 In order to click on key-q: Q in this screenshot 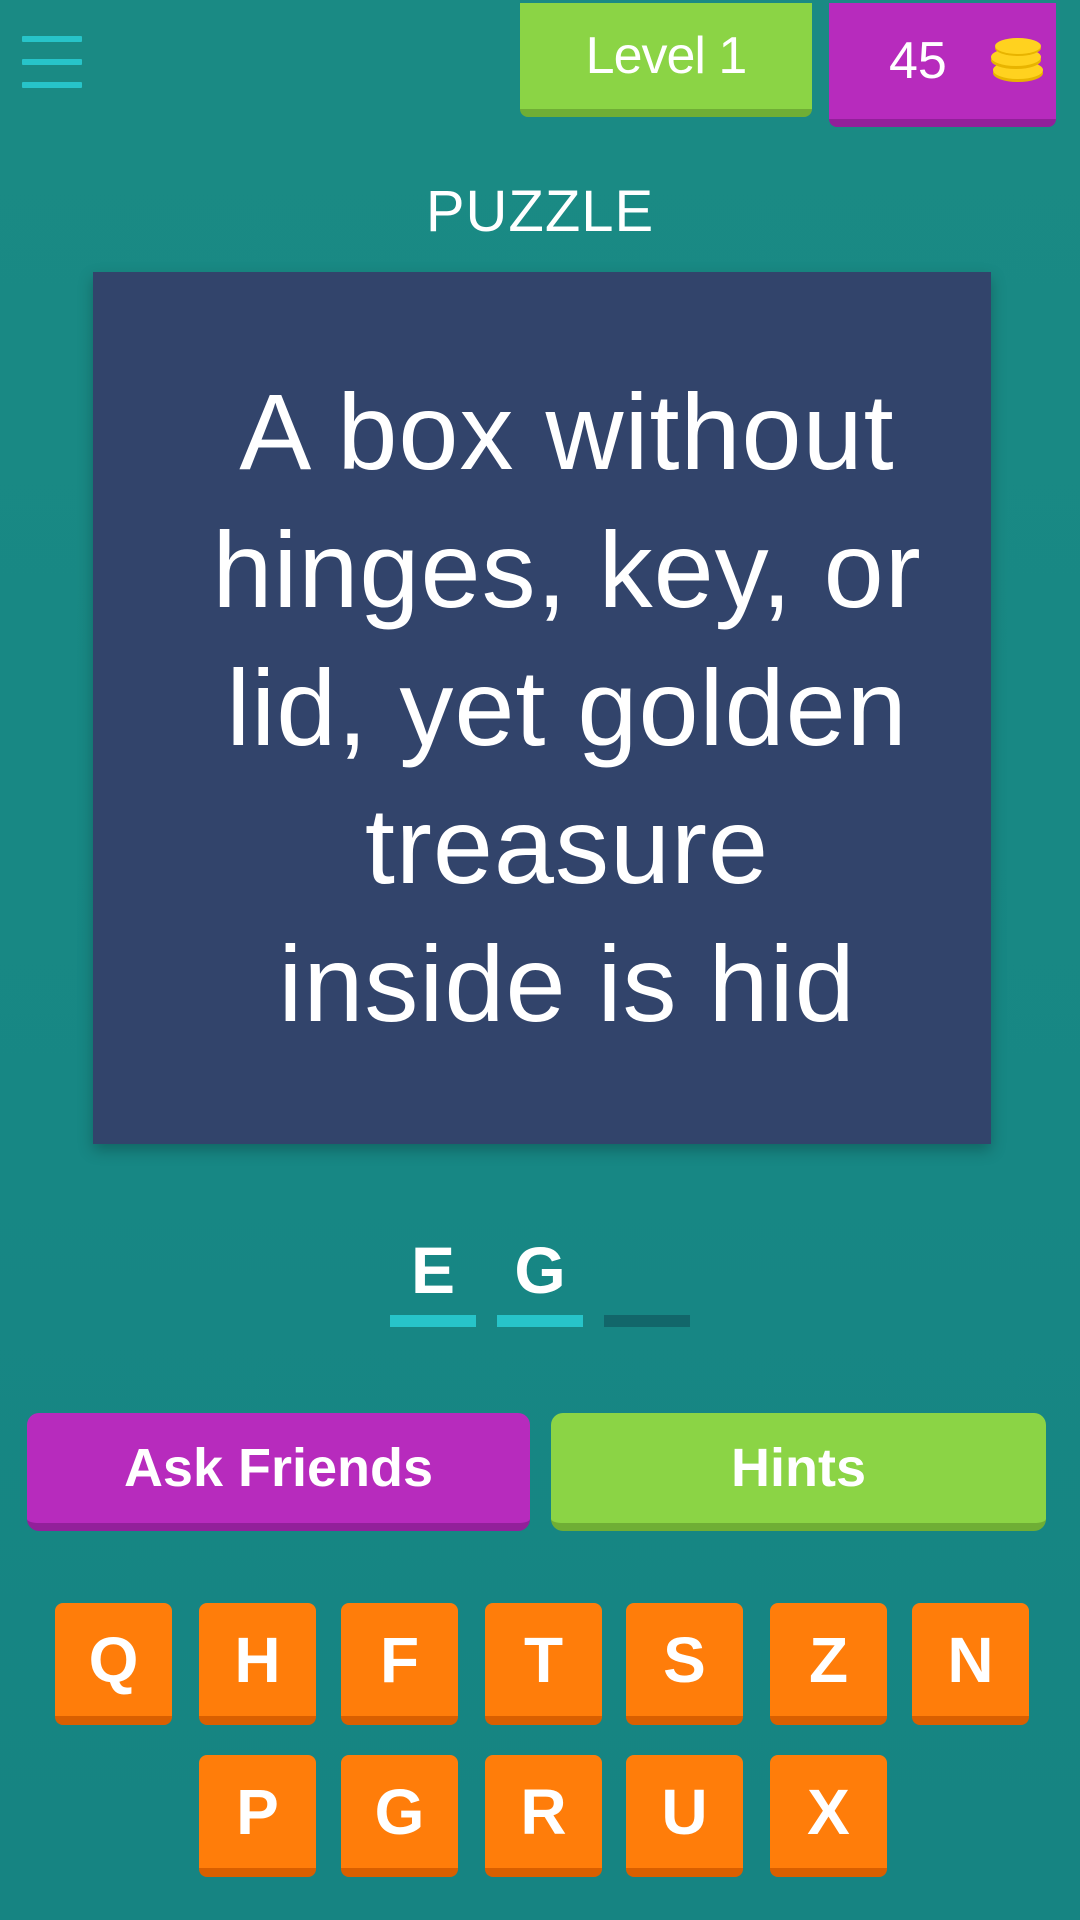, I will do `click(113, 1664)`.